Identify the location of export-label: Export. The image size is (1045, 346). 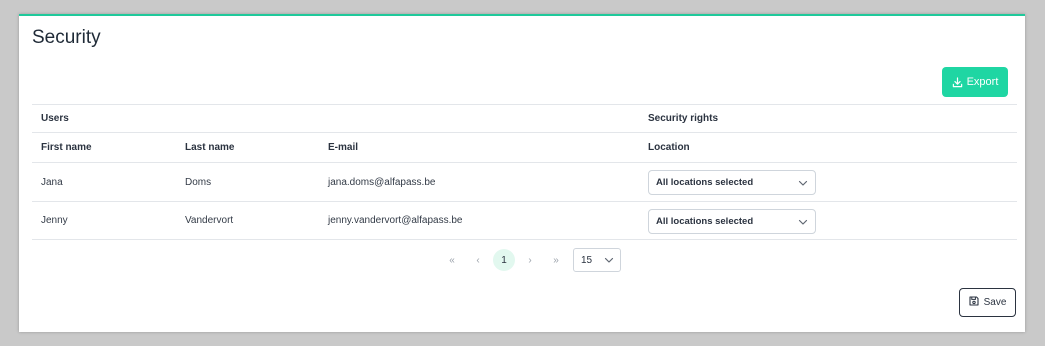
(982, 82).